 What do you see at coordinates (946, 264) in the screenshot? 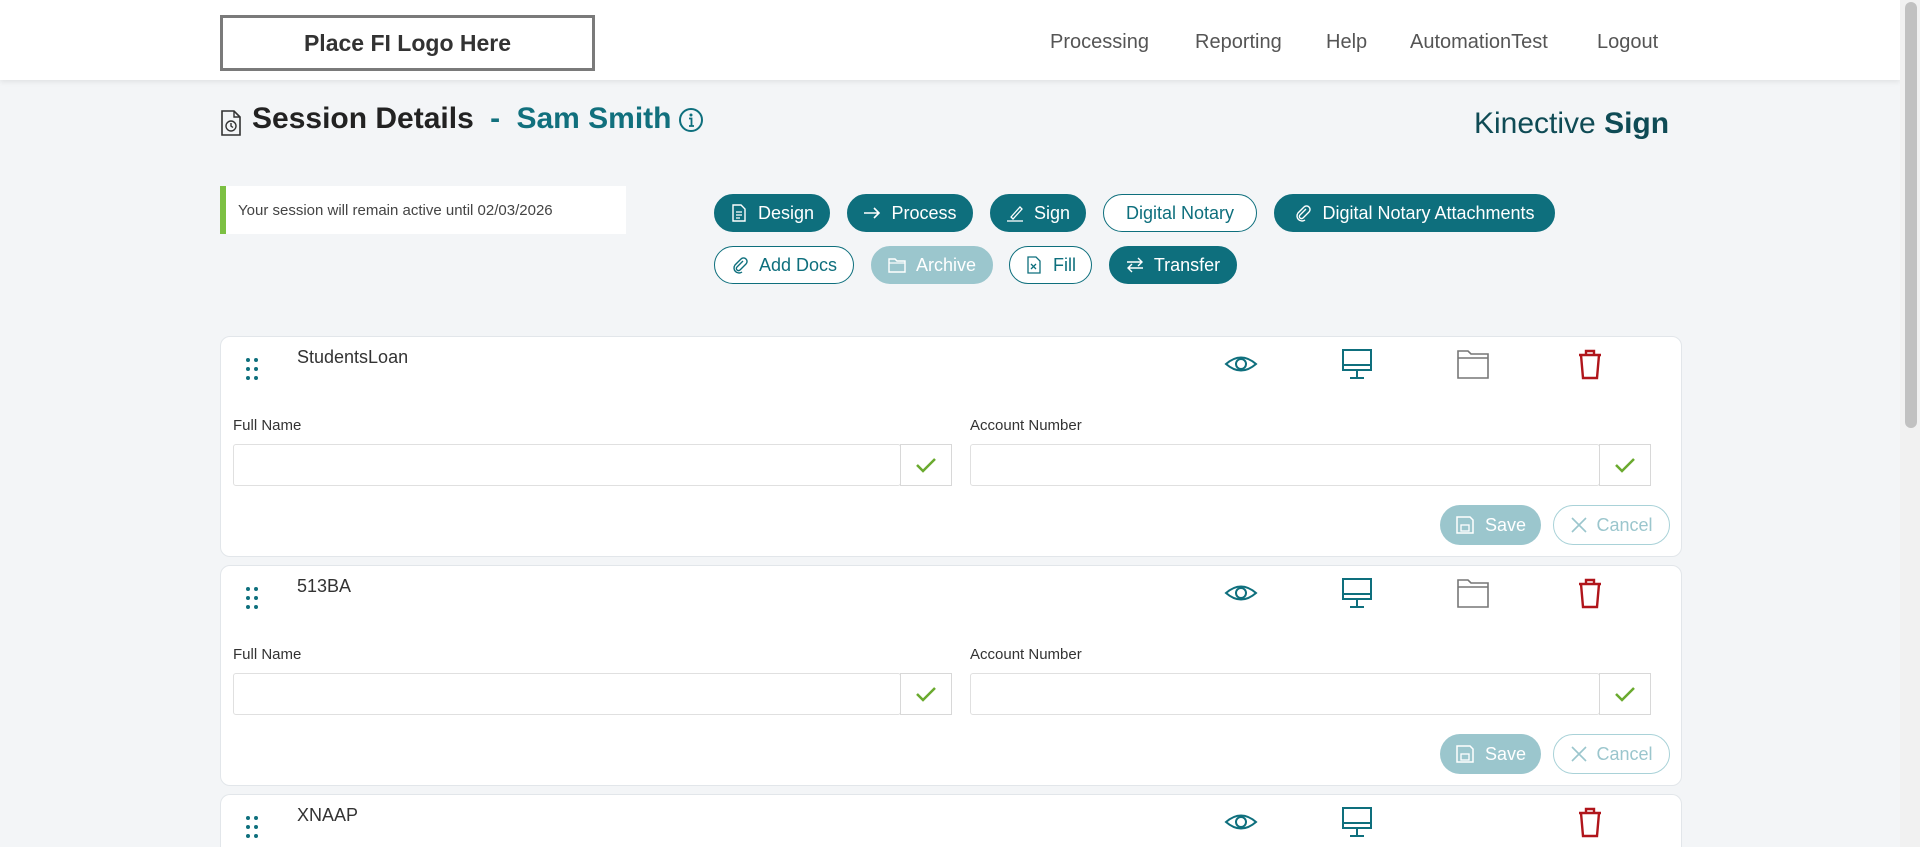
I see `archive-label: Archive` at bounding box center [946, 264].